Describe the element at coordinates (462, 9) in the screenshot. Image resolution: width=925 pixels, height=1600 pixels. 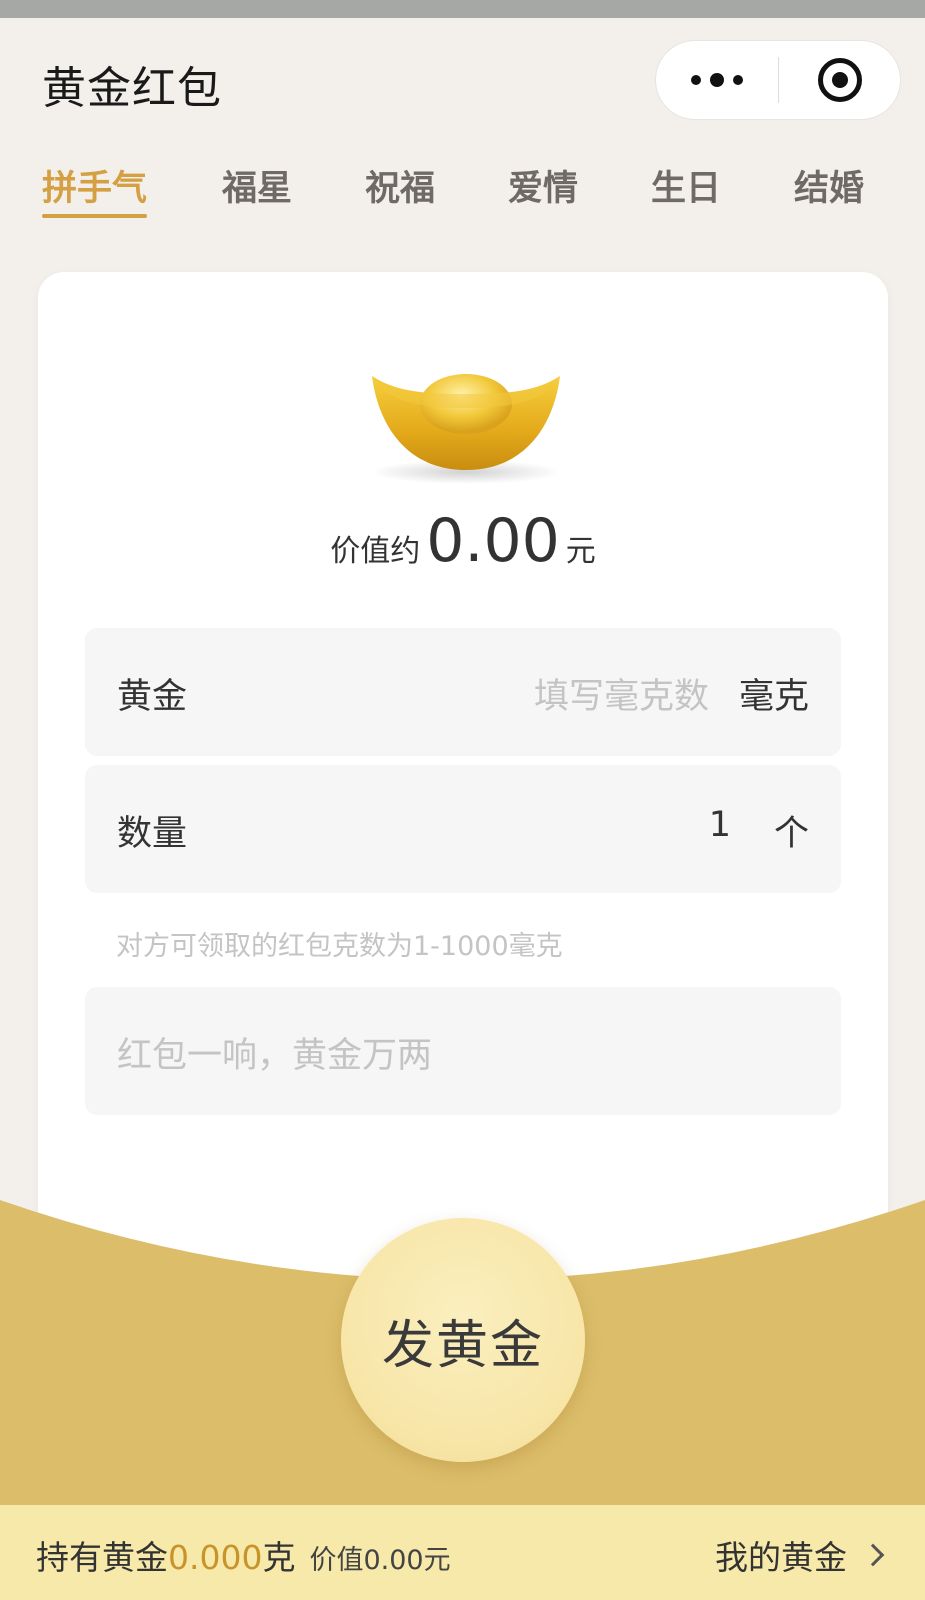
I see `status-bar` at that location.